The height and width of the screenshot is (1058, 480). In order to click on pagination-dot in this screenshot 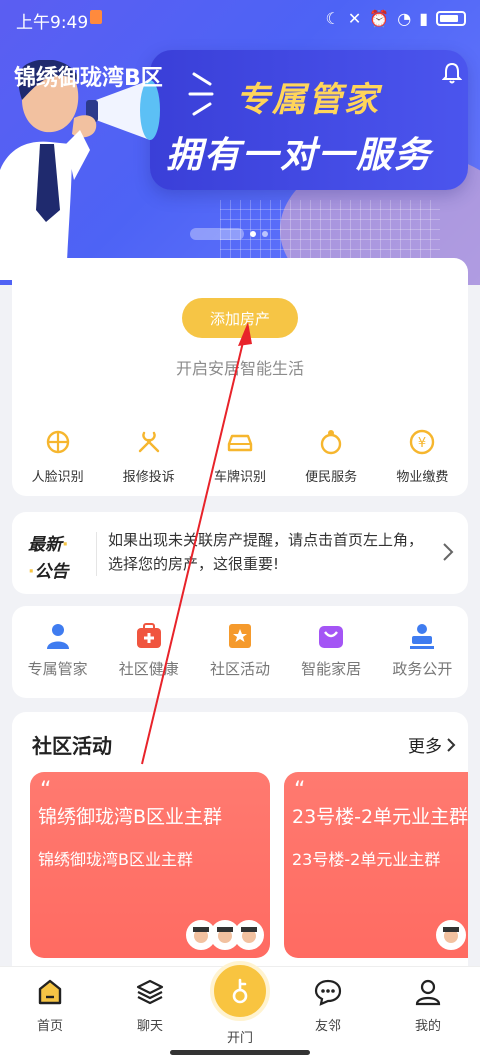, I will do `click(265, 234)`.